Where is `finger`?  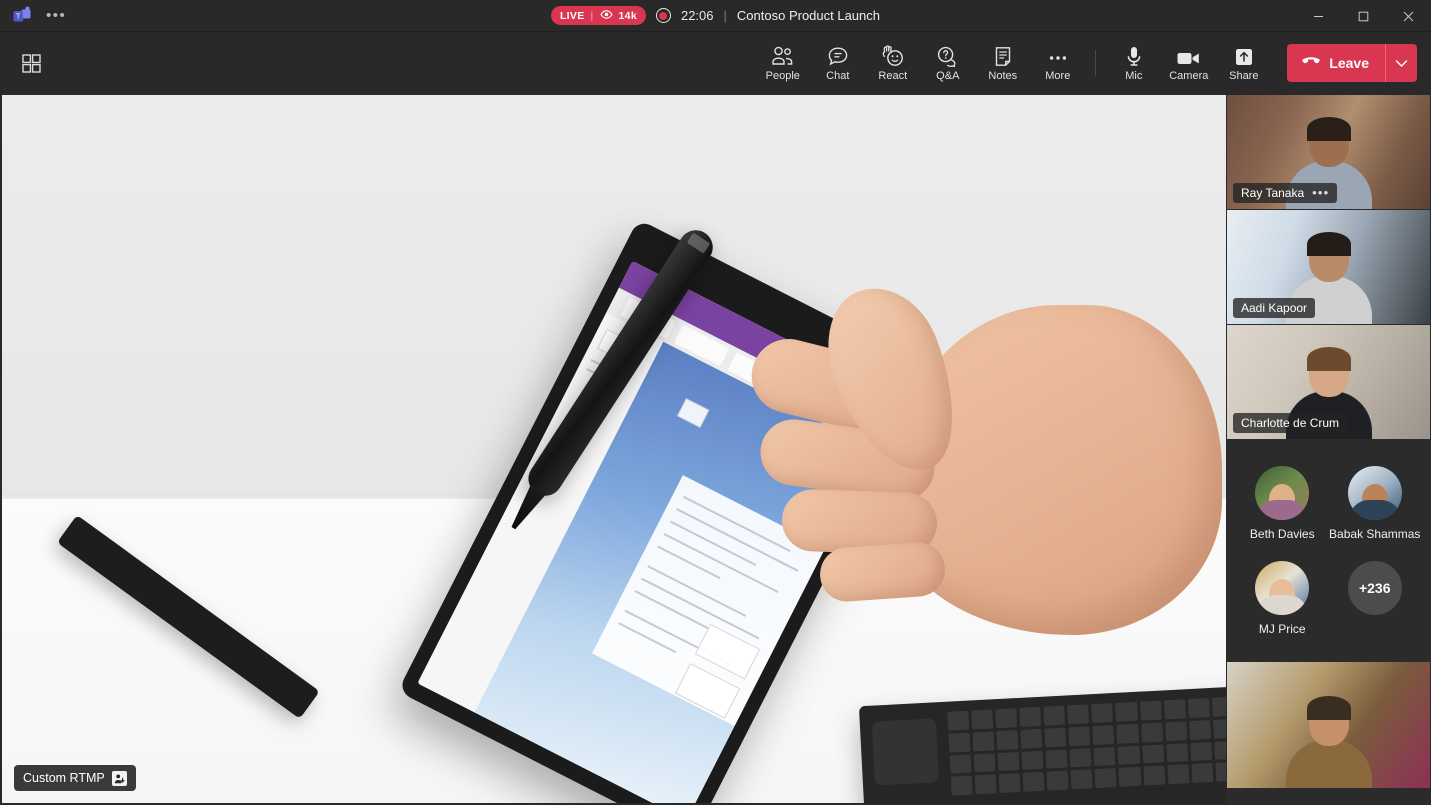 finger is located at coordinates (882, 572).